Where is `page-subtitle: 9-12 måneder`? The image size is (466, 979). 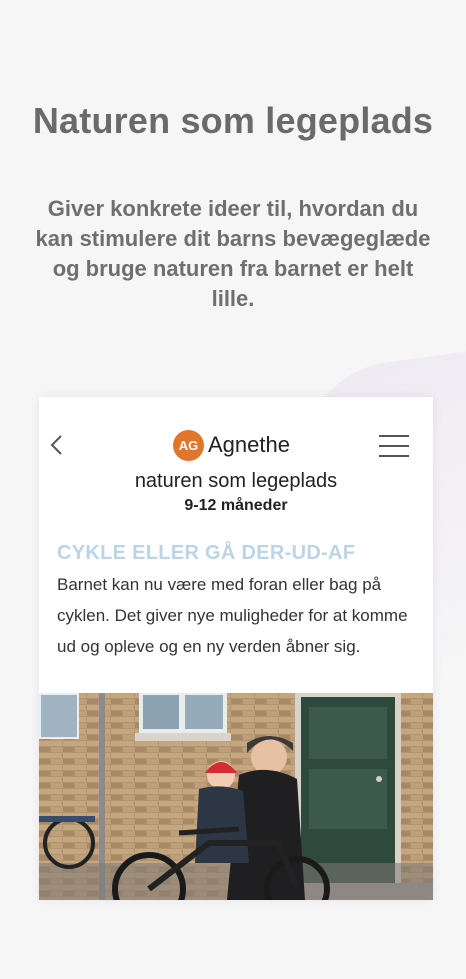 page-subtitle: 9-12 måneder is located at coordinates (236, 505).